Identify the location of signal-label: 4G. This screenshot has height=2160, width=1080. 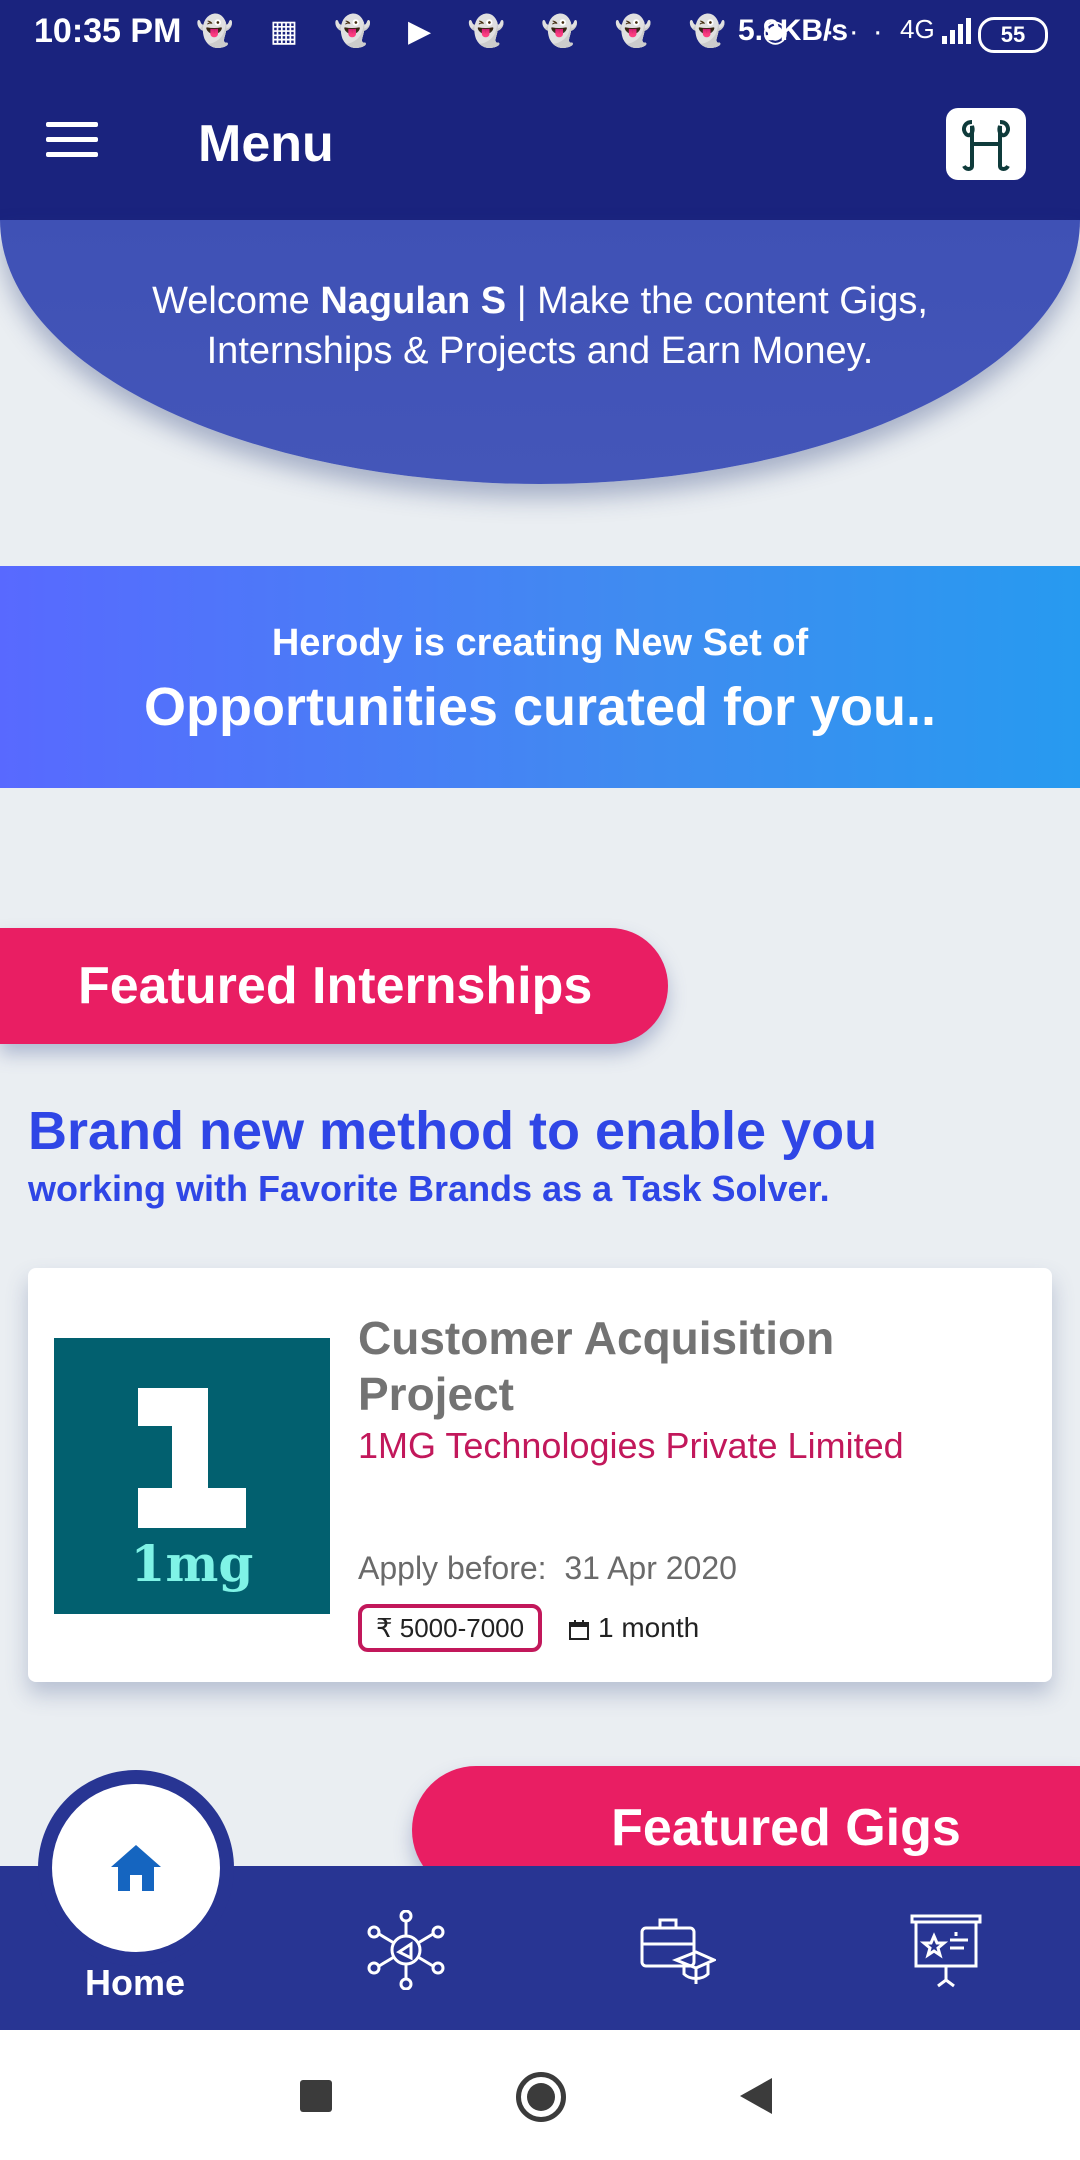
(917, 29).